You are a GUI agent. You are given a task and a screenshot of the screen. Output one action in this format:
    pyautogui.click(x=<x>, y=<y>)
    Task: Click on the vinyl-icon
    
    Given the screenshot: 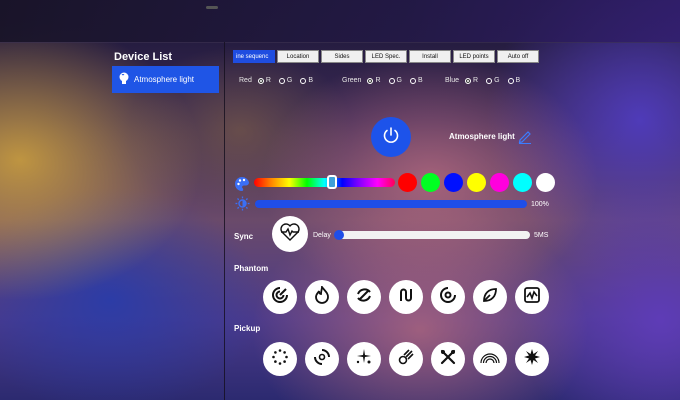 What is the action you would take?
    pyautogui.click(x=448, y=297)
    